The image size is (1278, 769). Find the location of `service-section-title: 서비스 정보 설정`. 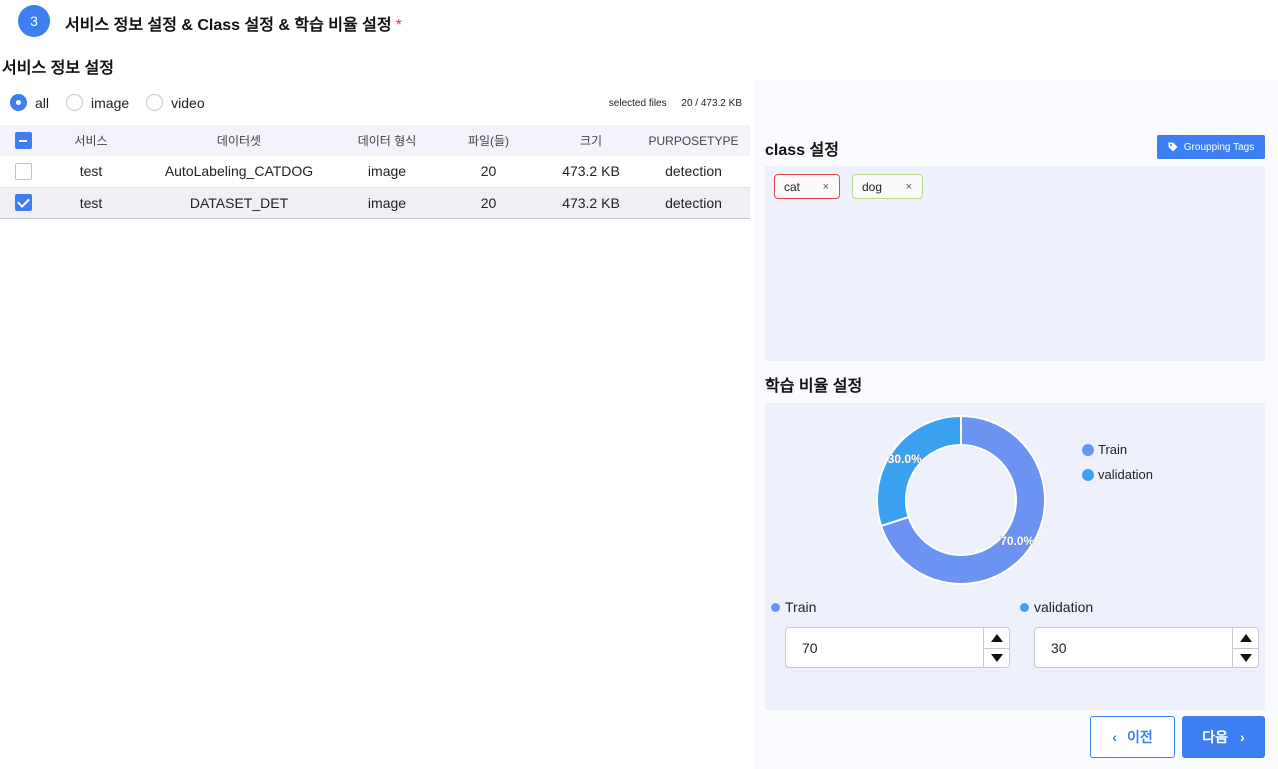

service-section-title: 서비스 정보 설정 is located at coordinates (58, 68).